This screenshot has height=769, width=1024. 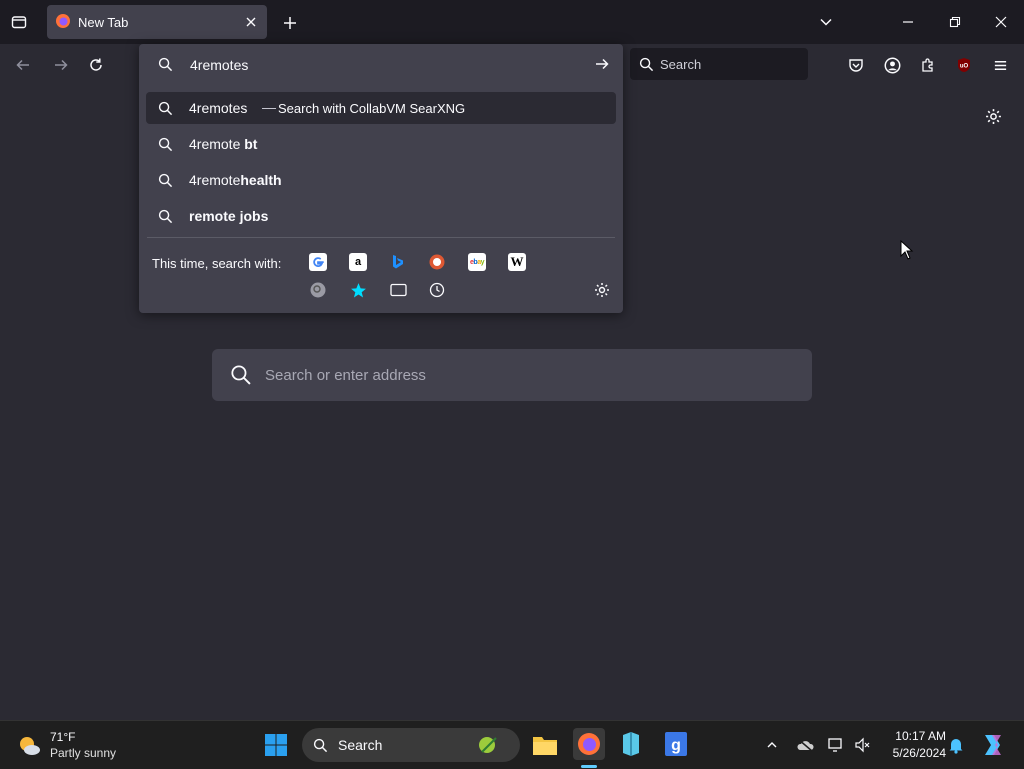 I want to click on copilot-icon, so click(x=993, y=745).